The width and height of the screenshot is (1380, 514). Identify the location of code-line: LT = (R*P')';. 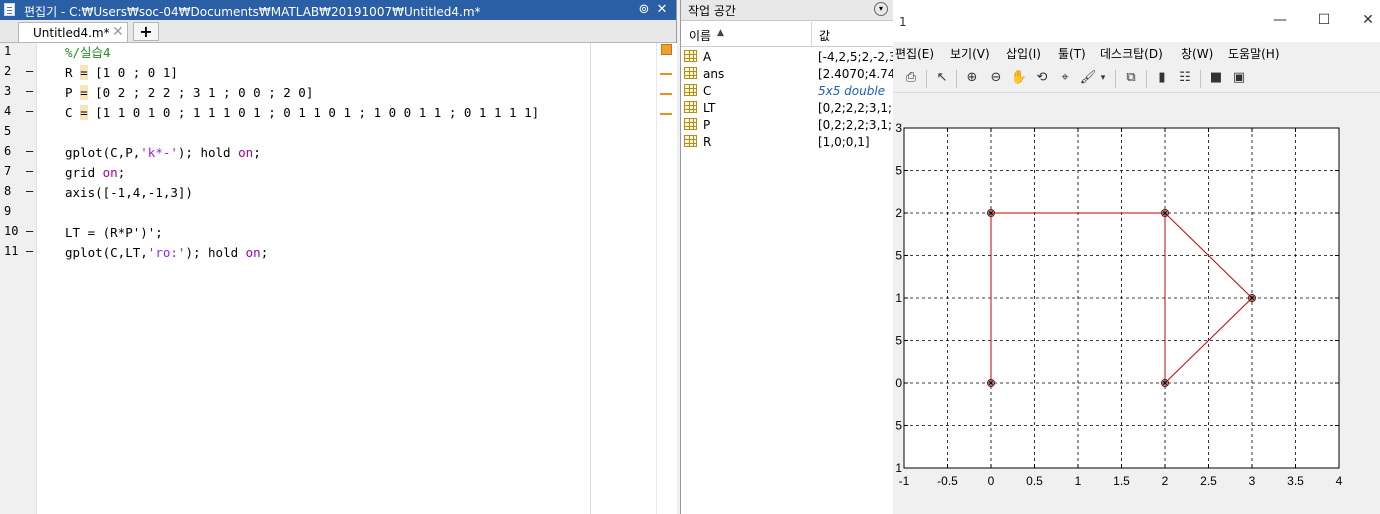
(114, 234).